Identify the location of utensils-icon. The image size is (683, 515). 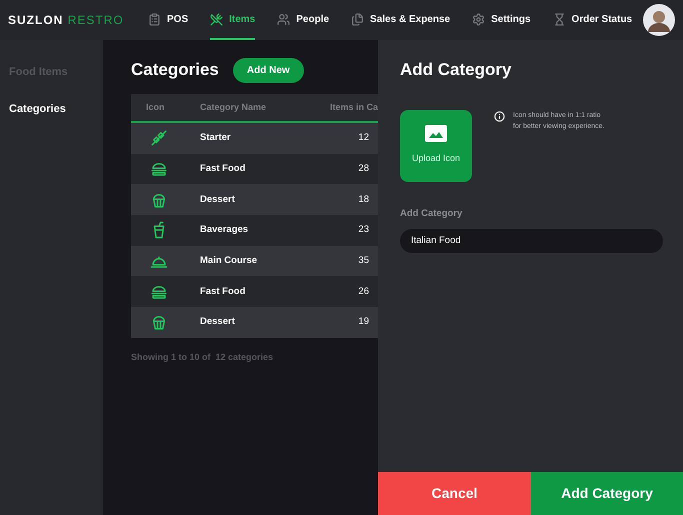
(217, 19).